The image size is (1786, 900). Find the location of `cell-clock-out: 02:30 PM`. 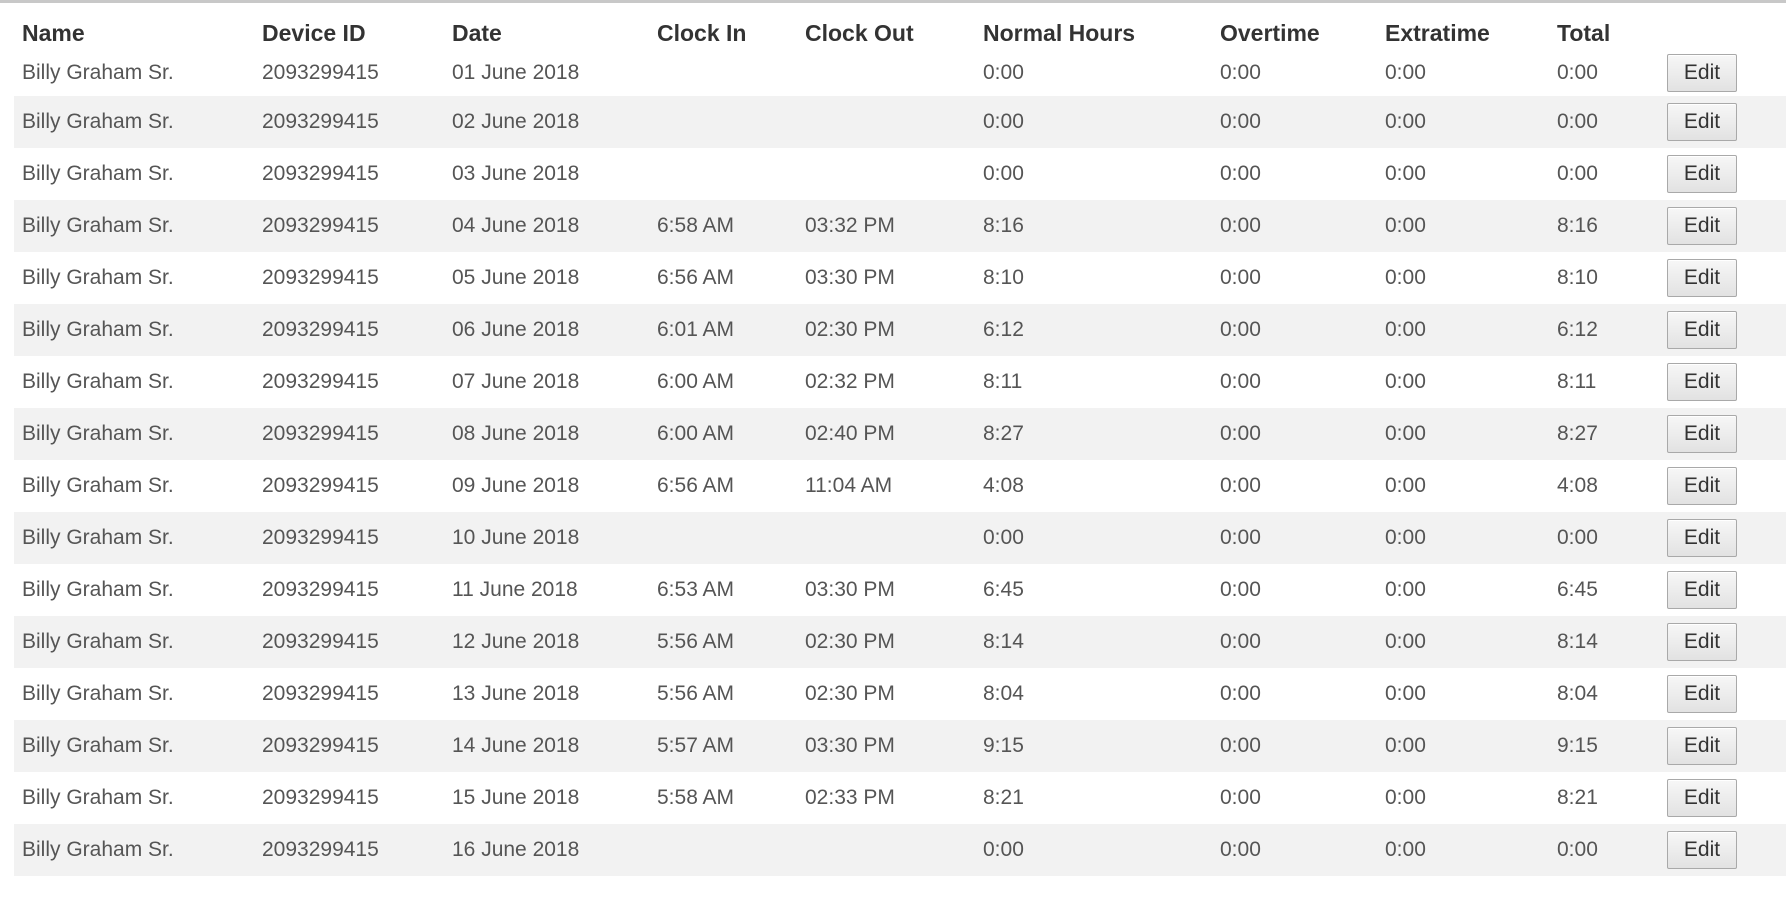

cell-clock-out: 02:30 PM is located at coordinates (886, 642).